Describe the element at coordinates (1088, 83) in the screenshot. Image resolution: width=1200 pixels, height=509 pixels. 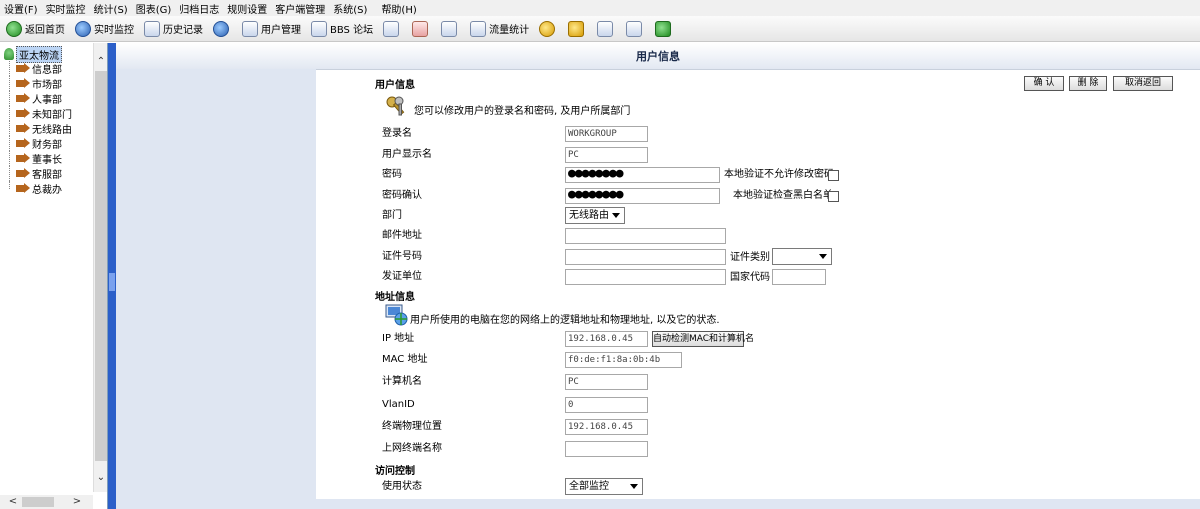
I see `delete-button: 删 除` at that location.